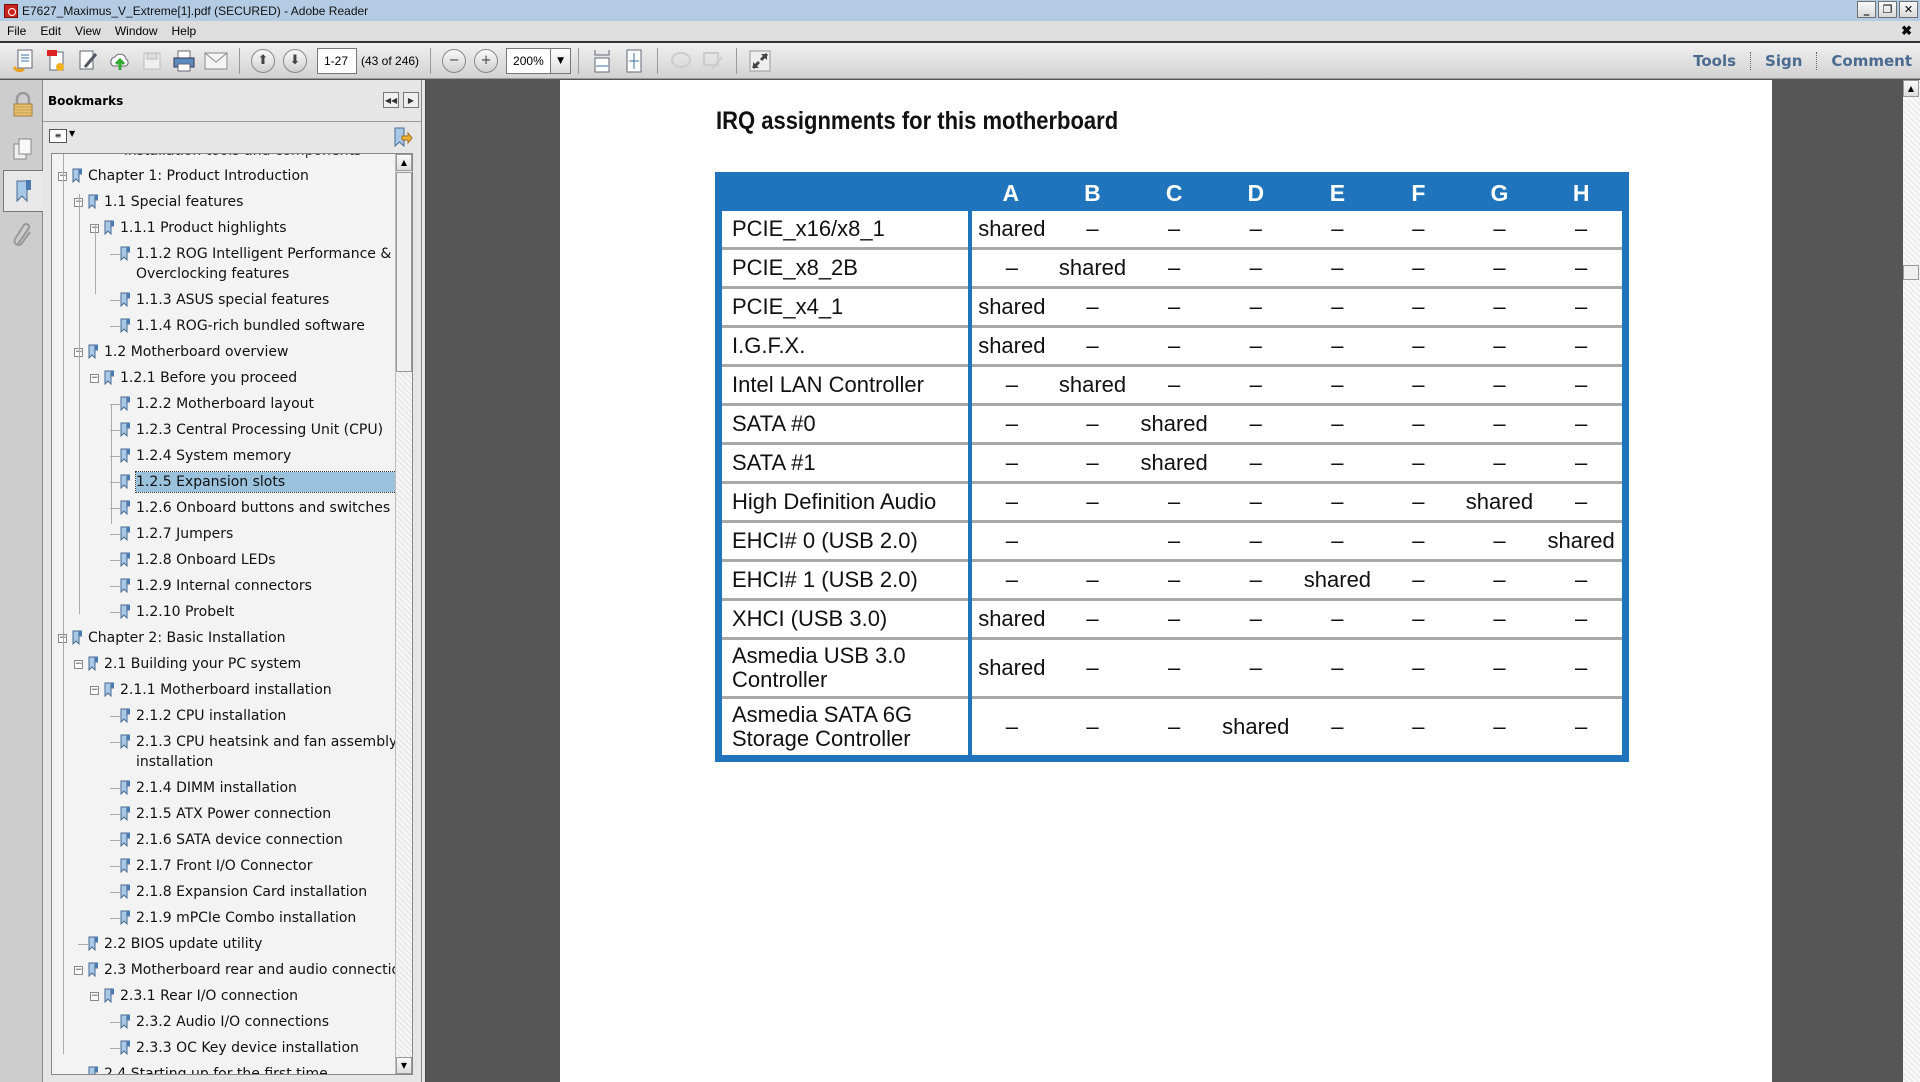  What do you see at coordinates (270, 482) in the screenshot?
I see `bookmark-item-selected: 1.2.5 Expansion slots` at bounding box center [270, 482].